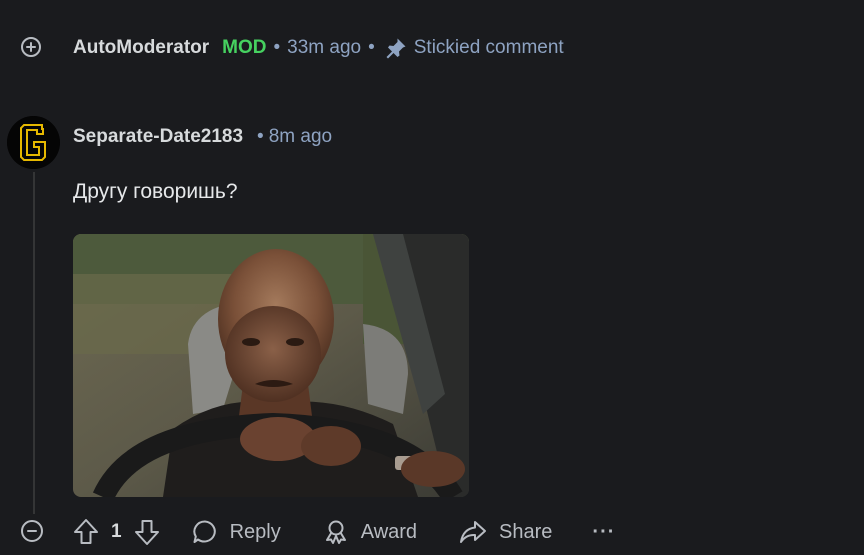 The image size is (864, 555). Describe the element at coordinates (396, 48) in the screenshot. I see `pin-icon` at that location.